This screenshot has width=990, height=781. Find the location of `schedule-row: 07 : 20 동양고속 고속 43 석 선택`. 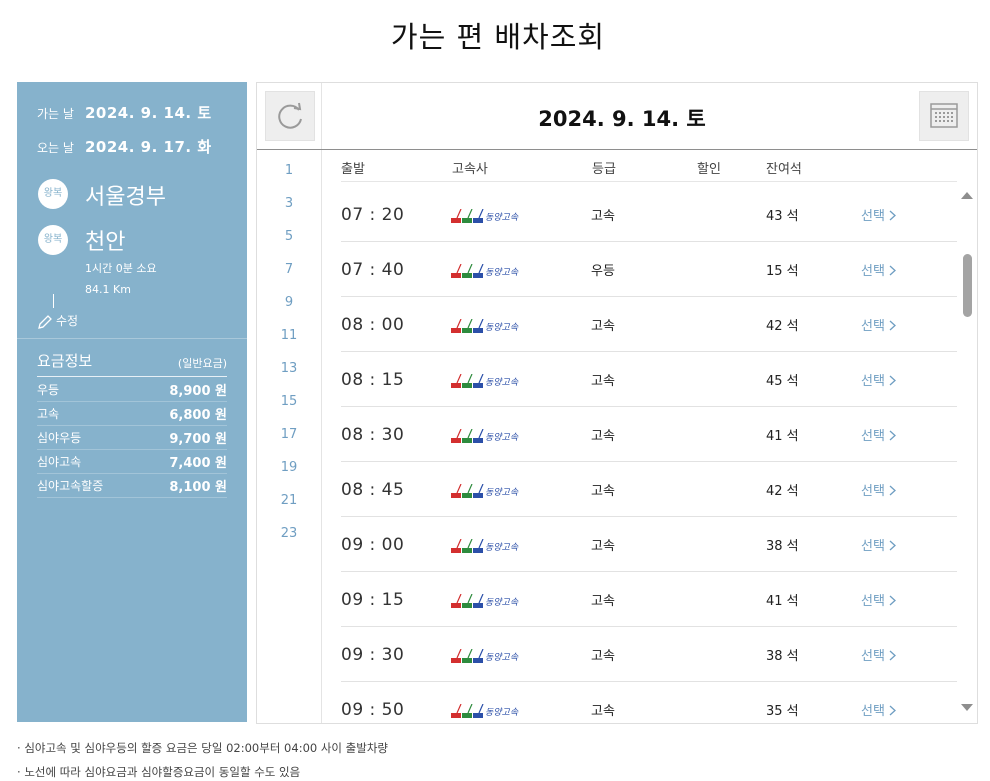

schedule-row: 07 : 20 동양고속 고속 43 석 선택 is located at coordinates (649, 214).